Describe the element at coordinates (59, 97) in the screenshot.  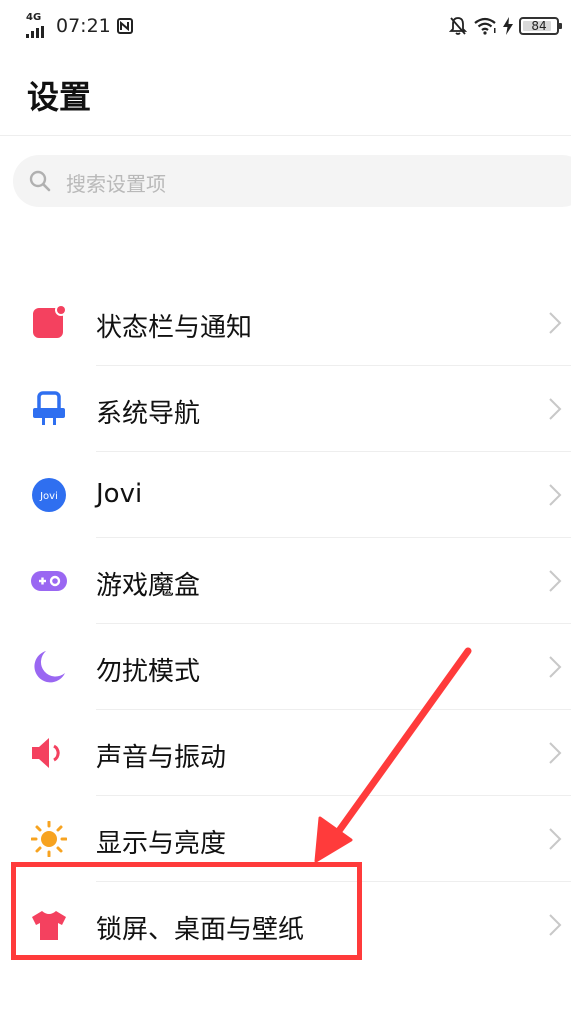
I see `page-title: 设置` at that location.